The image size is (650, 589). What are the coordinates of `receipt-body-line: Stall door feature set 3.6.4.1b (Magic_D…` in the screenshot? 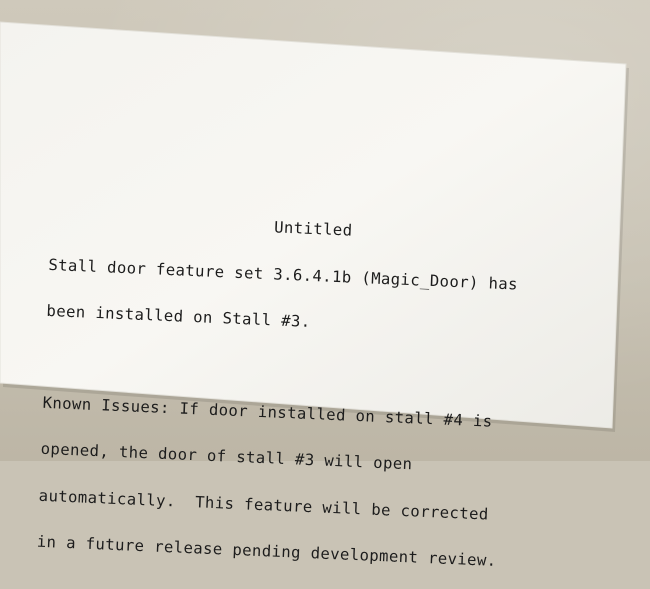 It's located at (283, 274).